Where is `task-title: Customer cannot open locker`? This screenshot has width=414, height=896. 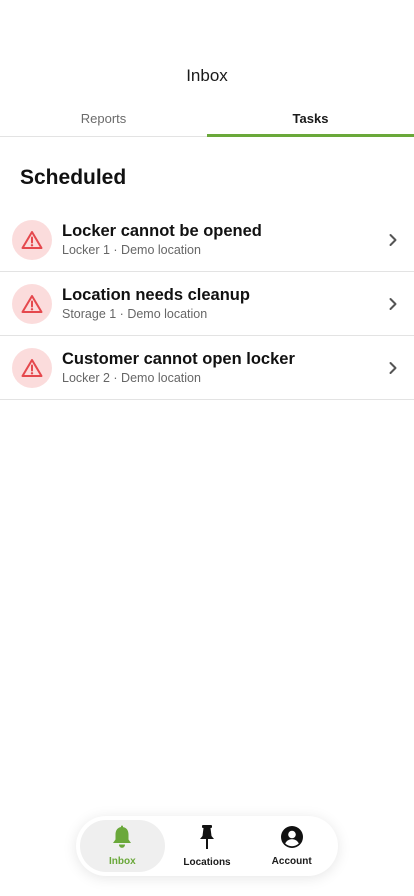 task-title: Customer cannot open locker is located at coordinates (178, 359).